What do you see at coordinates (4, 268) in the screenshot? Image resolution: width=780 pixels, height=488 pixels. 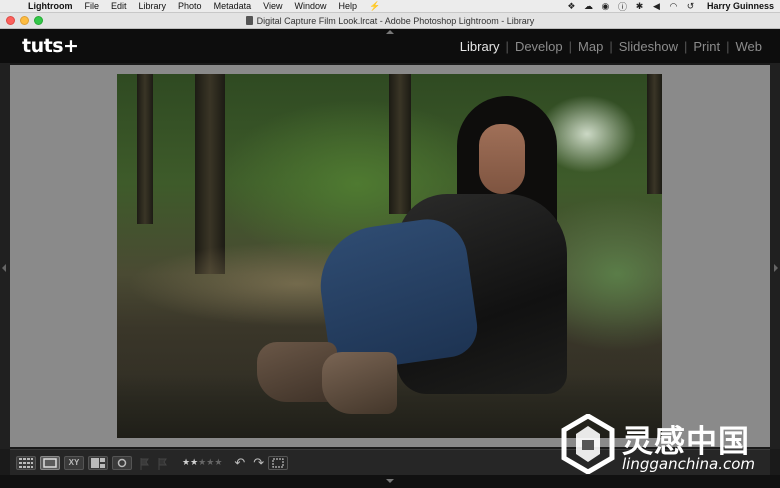 I see `left-panel-toggle-icon` at bounding box center [4, 268].